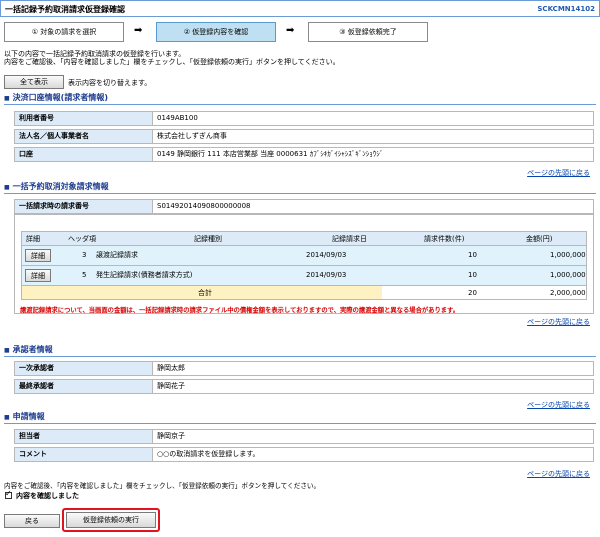  I want to click on info-row: 担当者 静岡京子, so click(304, 436).